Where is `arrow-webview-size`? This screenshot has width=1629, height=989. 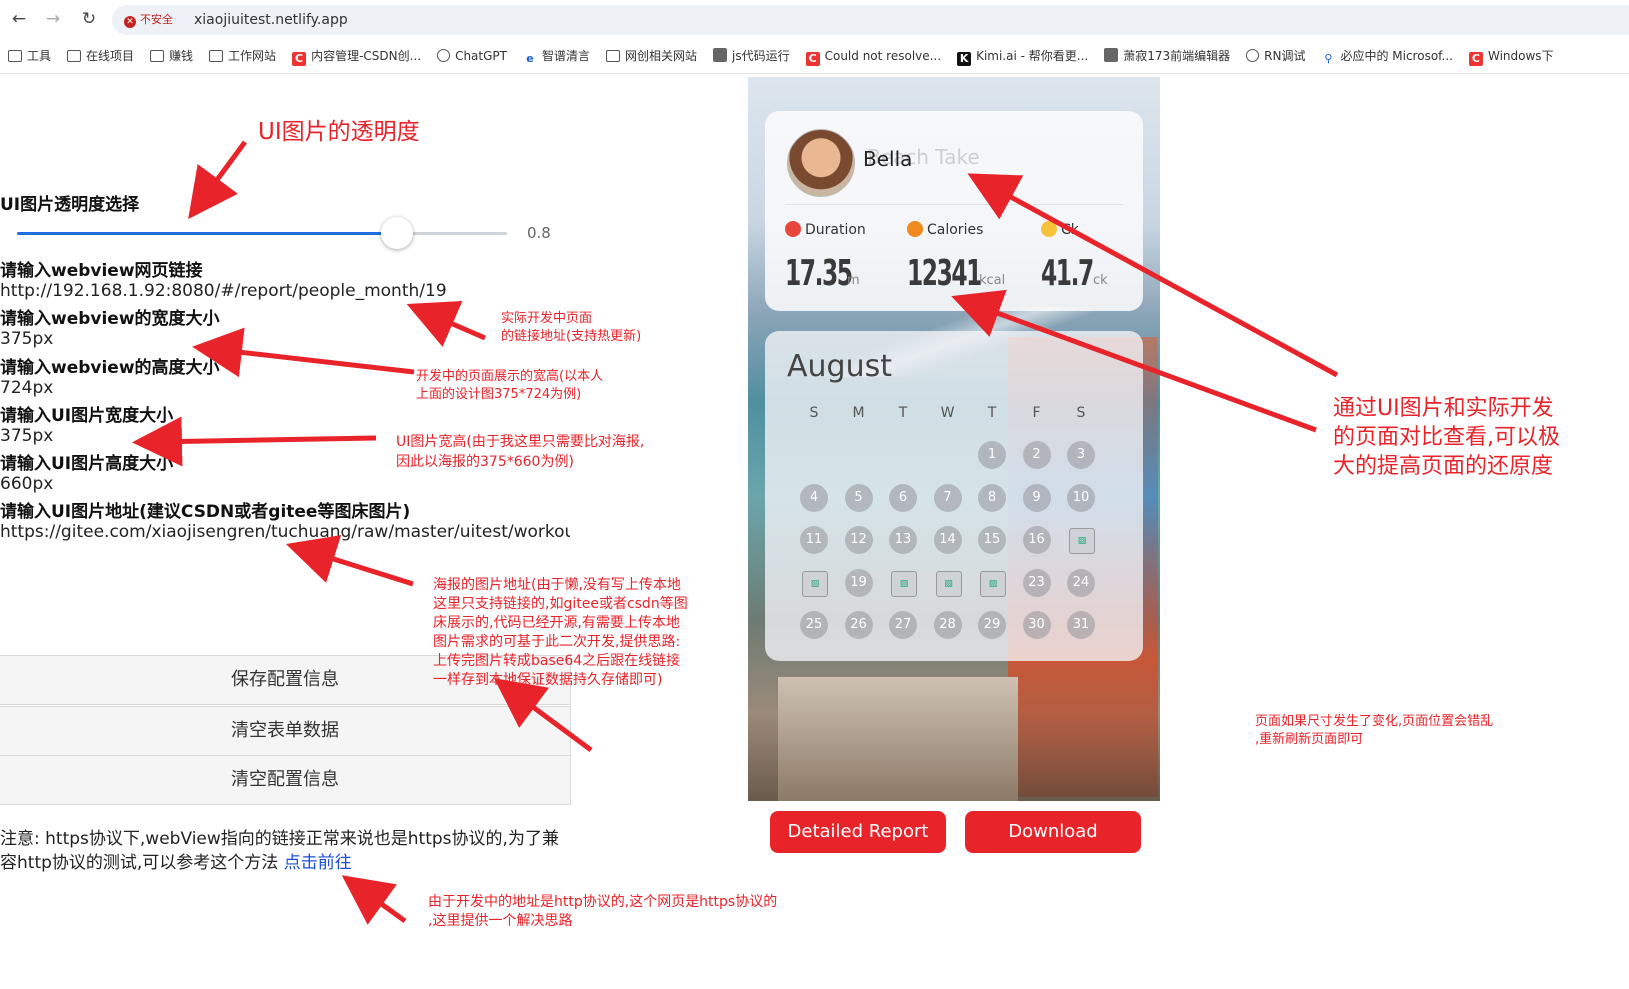
arrow-webview-size is located at coordinates (303, 352).